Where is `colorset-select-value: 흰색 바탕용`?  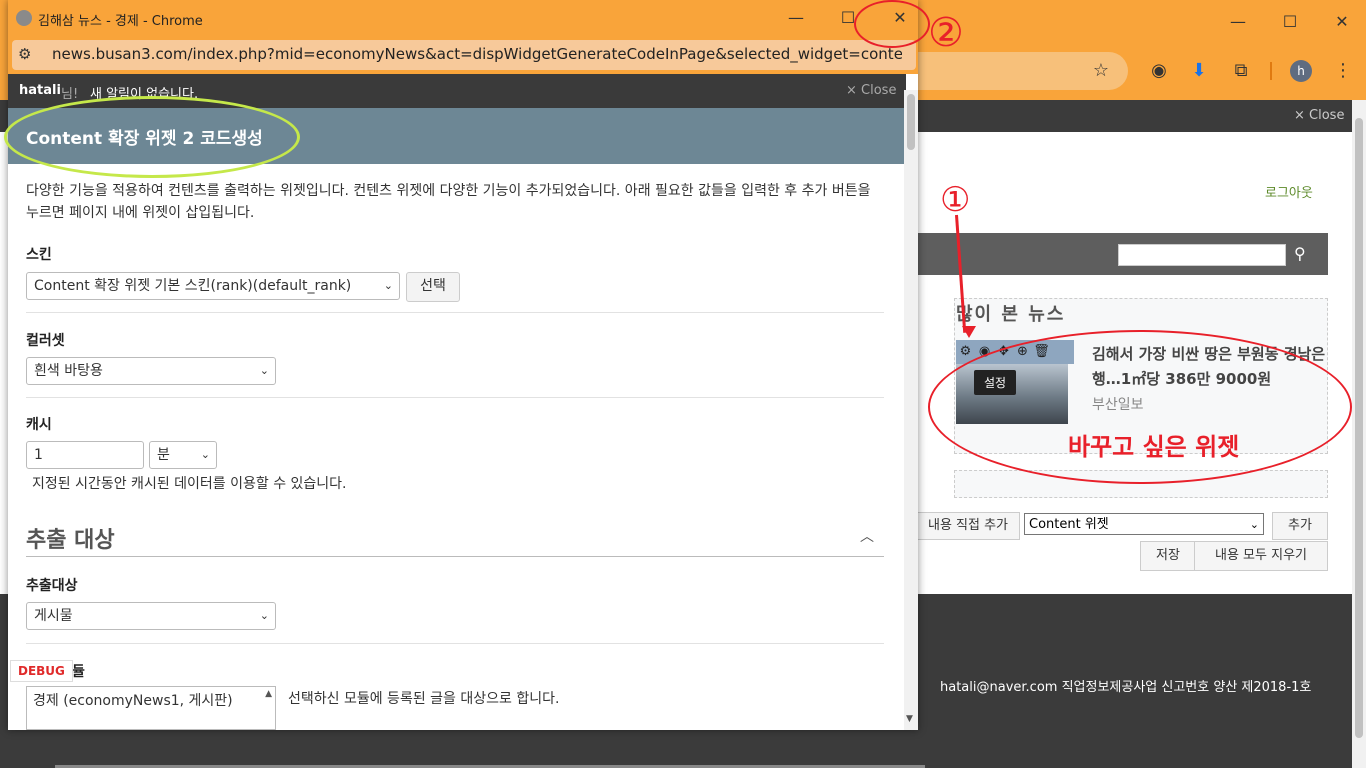
colorset-select-value: 흰색 바탕용 is located at coordinates (68, 371).